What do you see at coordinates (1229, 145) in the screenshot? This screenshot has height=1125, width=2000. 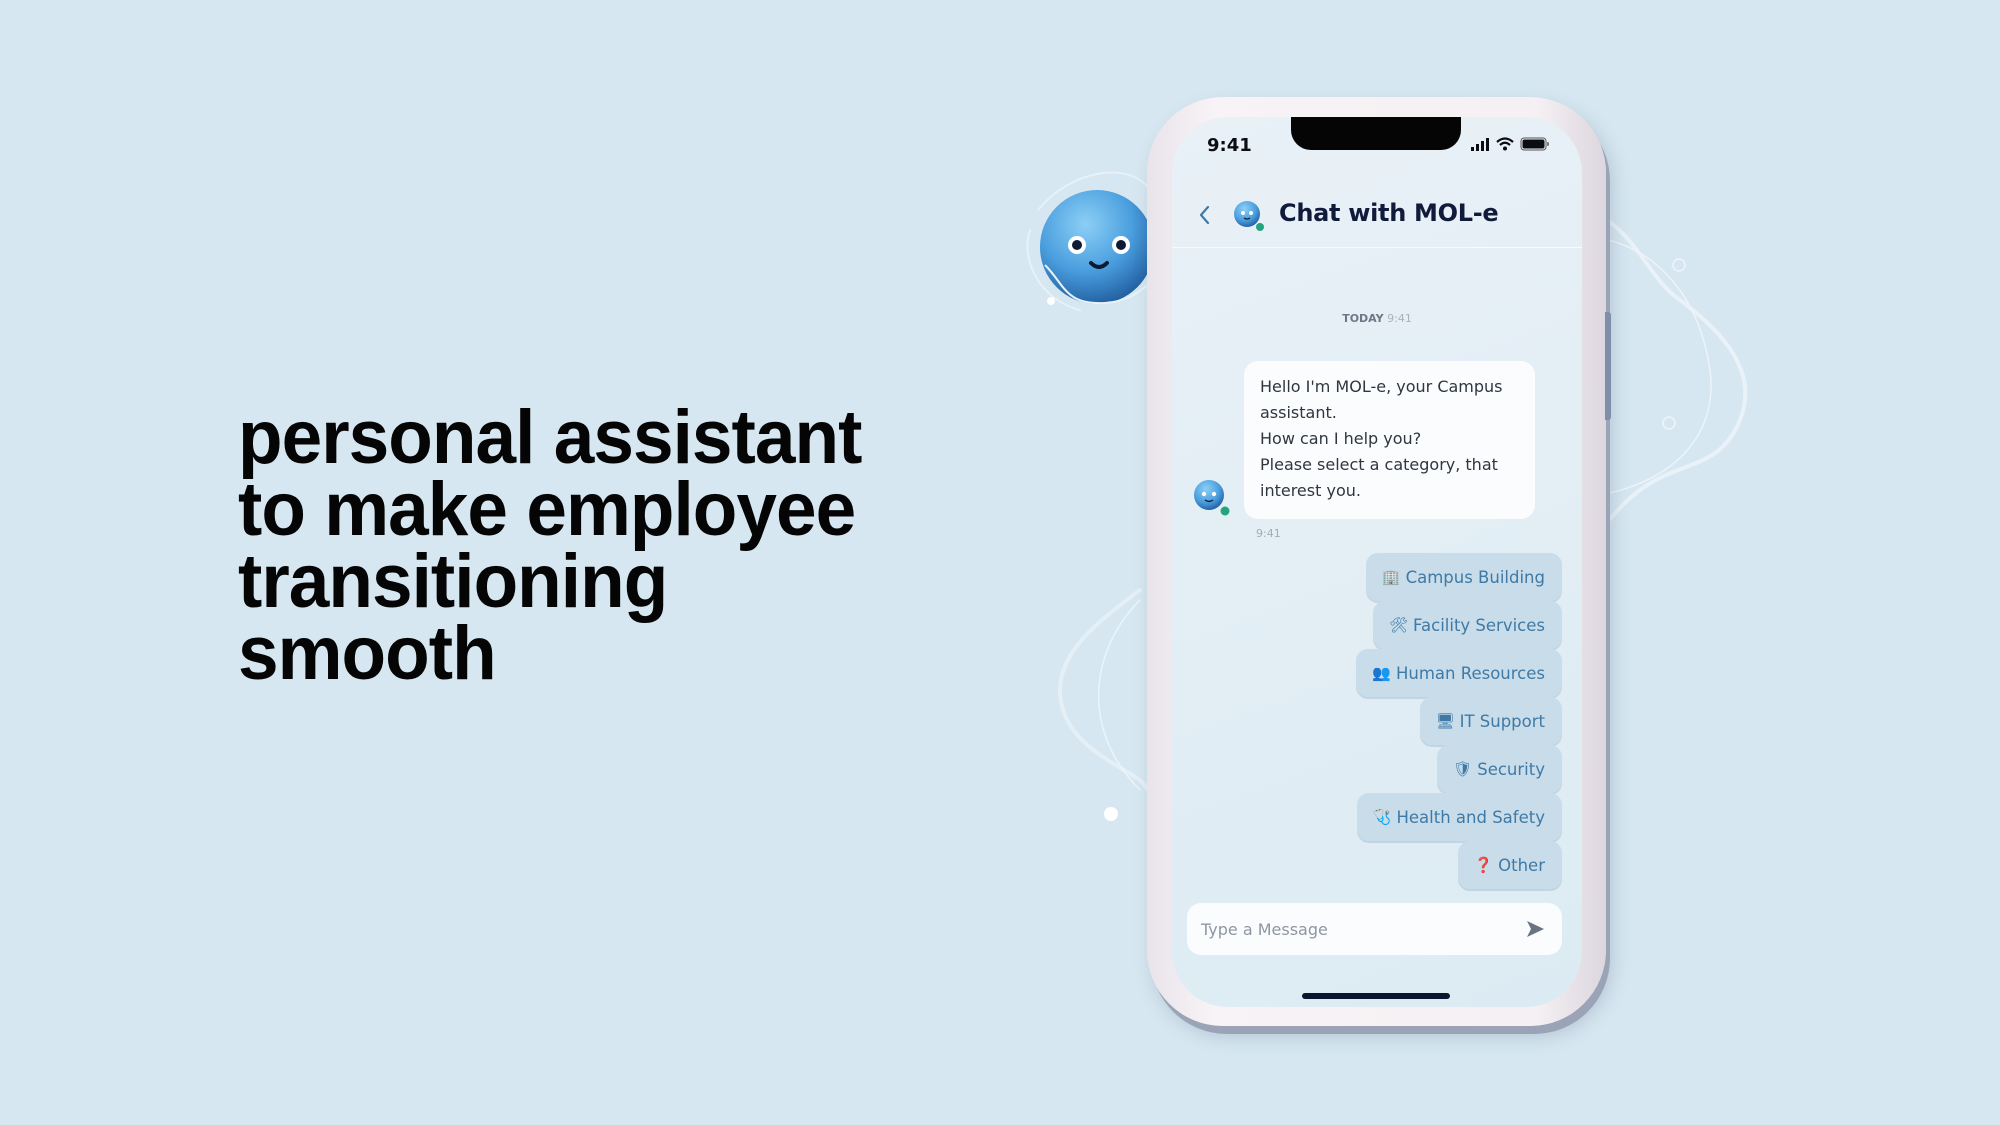 I see `status-time: 9:41` at bounding box center [1229, 145].